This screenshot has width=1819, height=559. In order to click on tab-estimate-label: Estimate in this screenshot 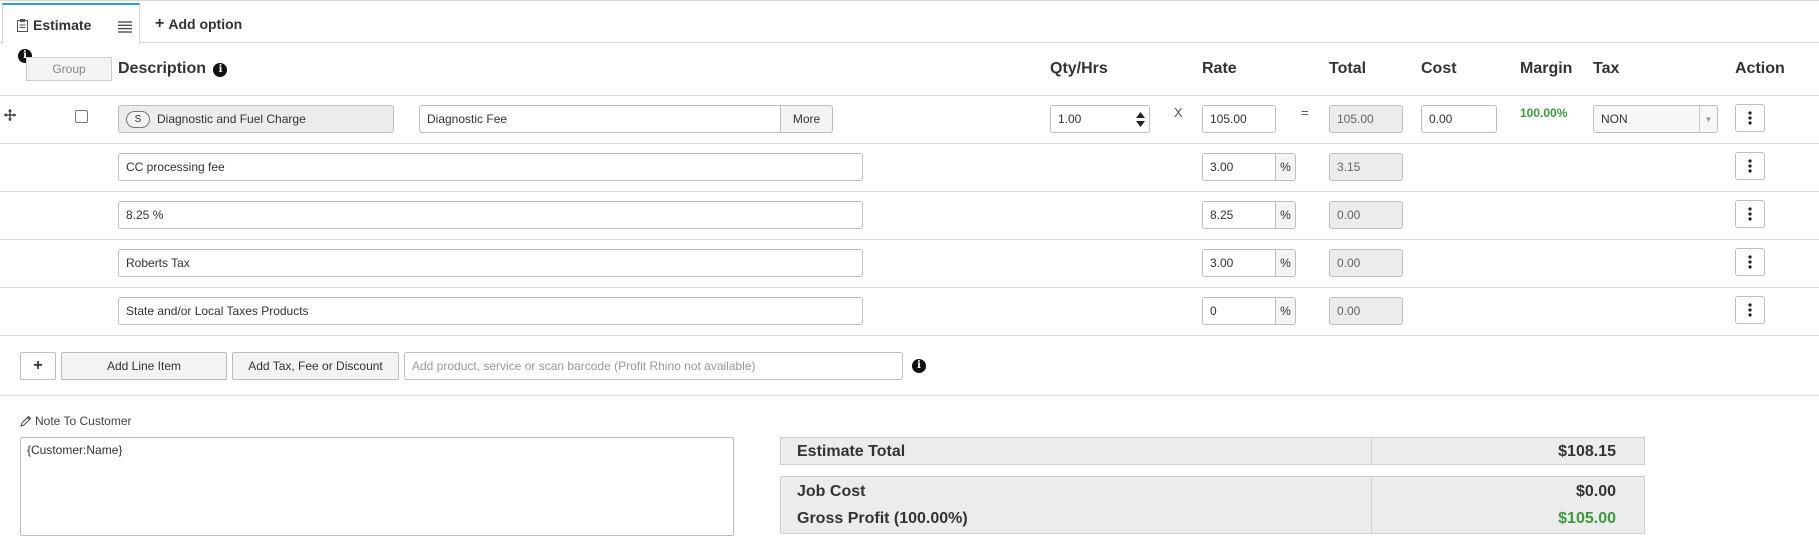, I will do `click(62, 25)`.